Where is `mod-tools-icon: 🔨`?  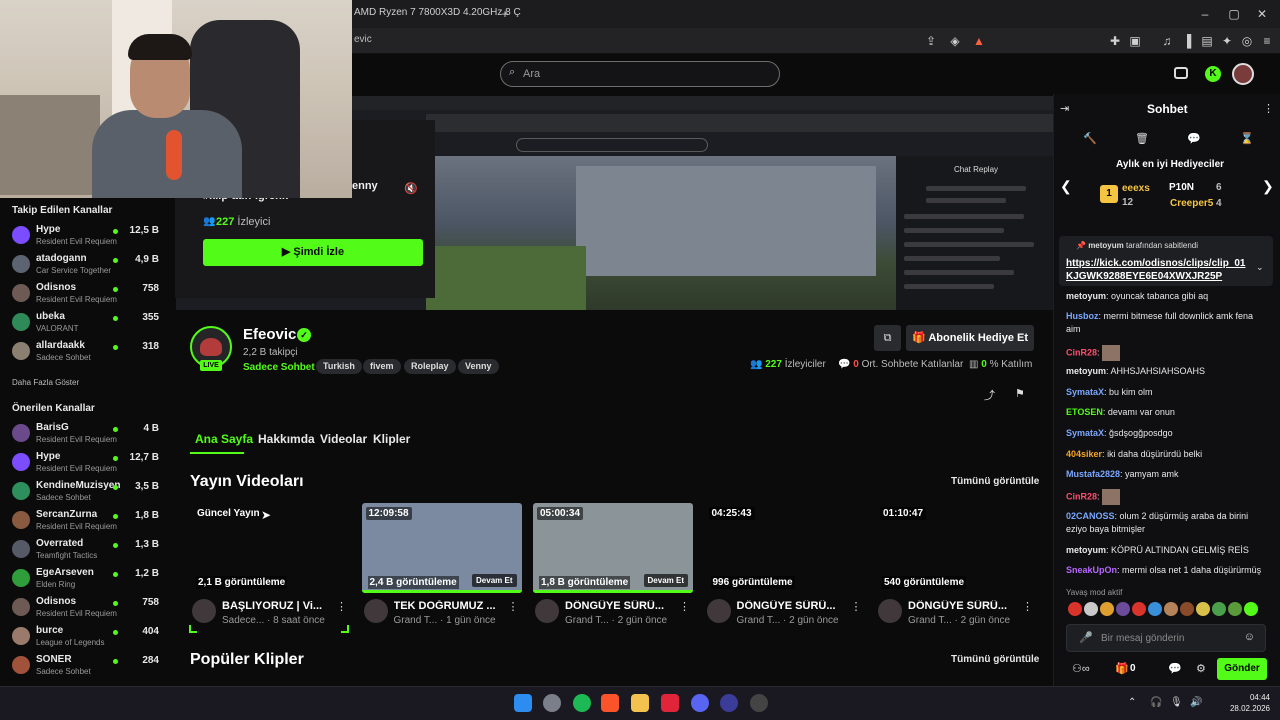
mod-tools-icon: 🔨 is located at coordinates (1090, 138).